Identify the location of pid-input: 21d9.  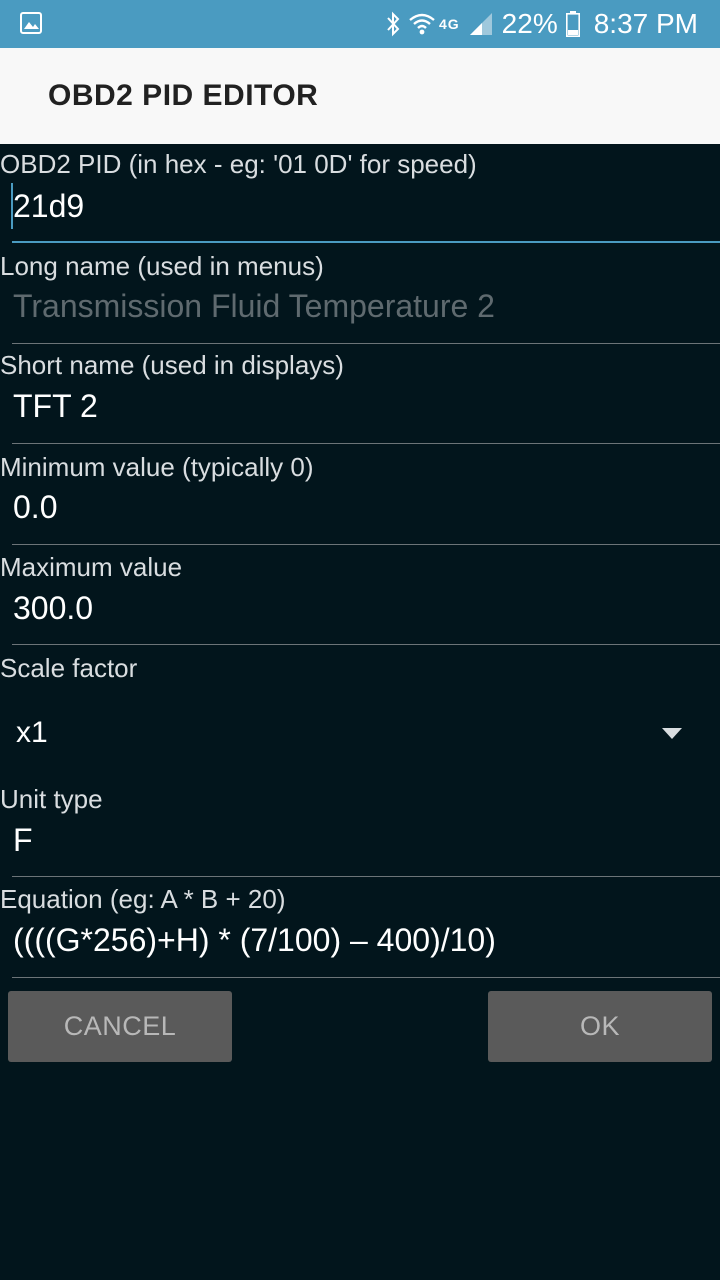
(48, 206).